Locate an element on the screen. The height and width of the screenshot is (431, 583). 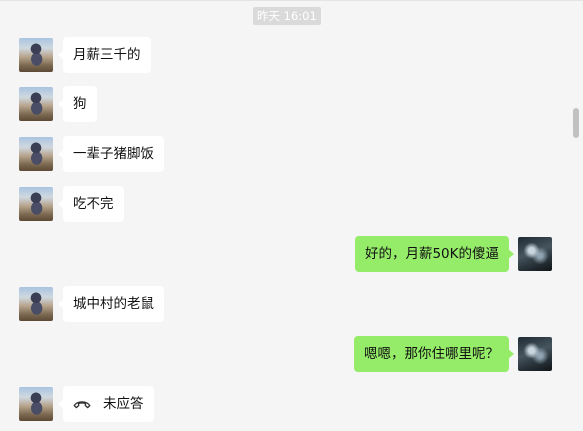
message-bubble-outgoing: 嗯嗯，那你住哪里呢？ is located at coordinates (434, 354).